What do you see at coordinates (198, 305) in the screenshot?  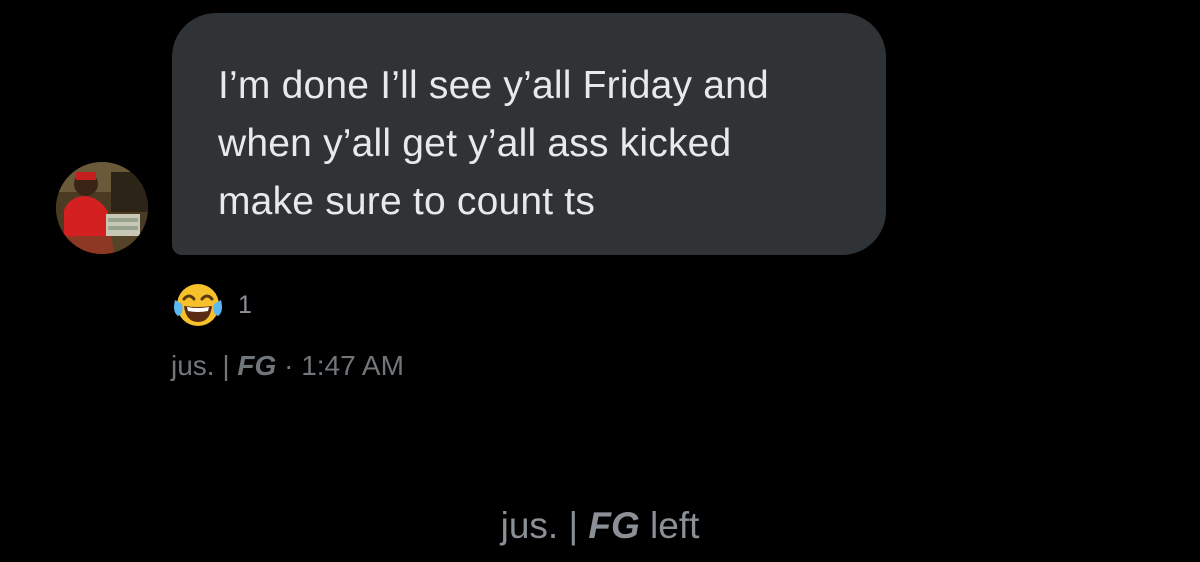 I see `tears-of-joy-icon` at bounding box center [198, 305].